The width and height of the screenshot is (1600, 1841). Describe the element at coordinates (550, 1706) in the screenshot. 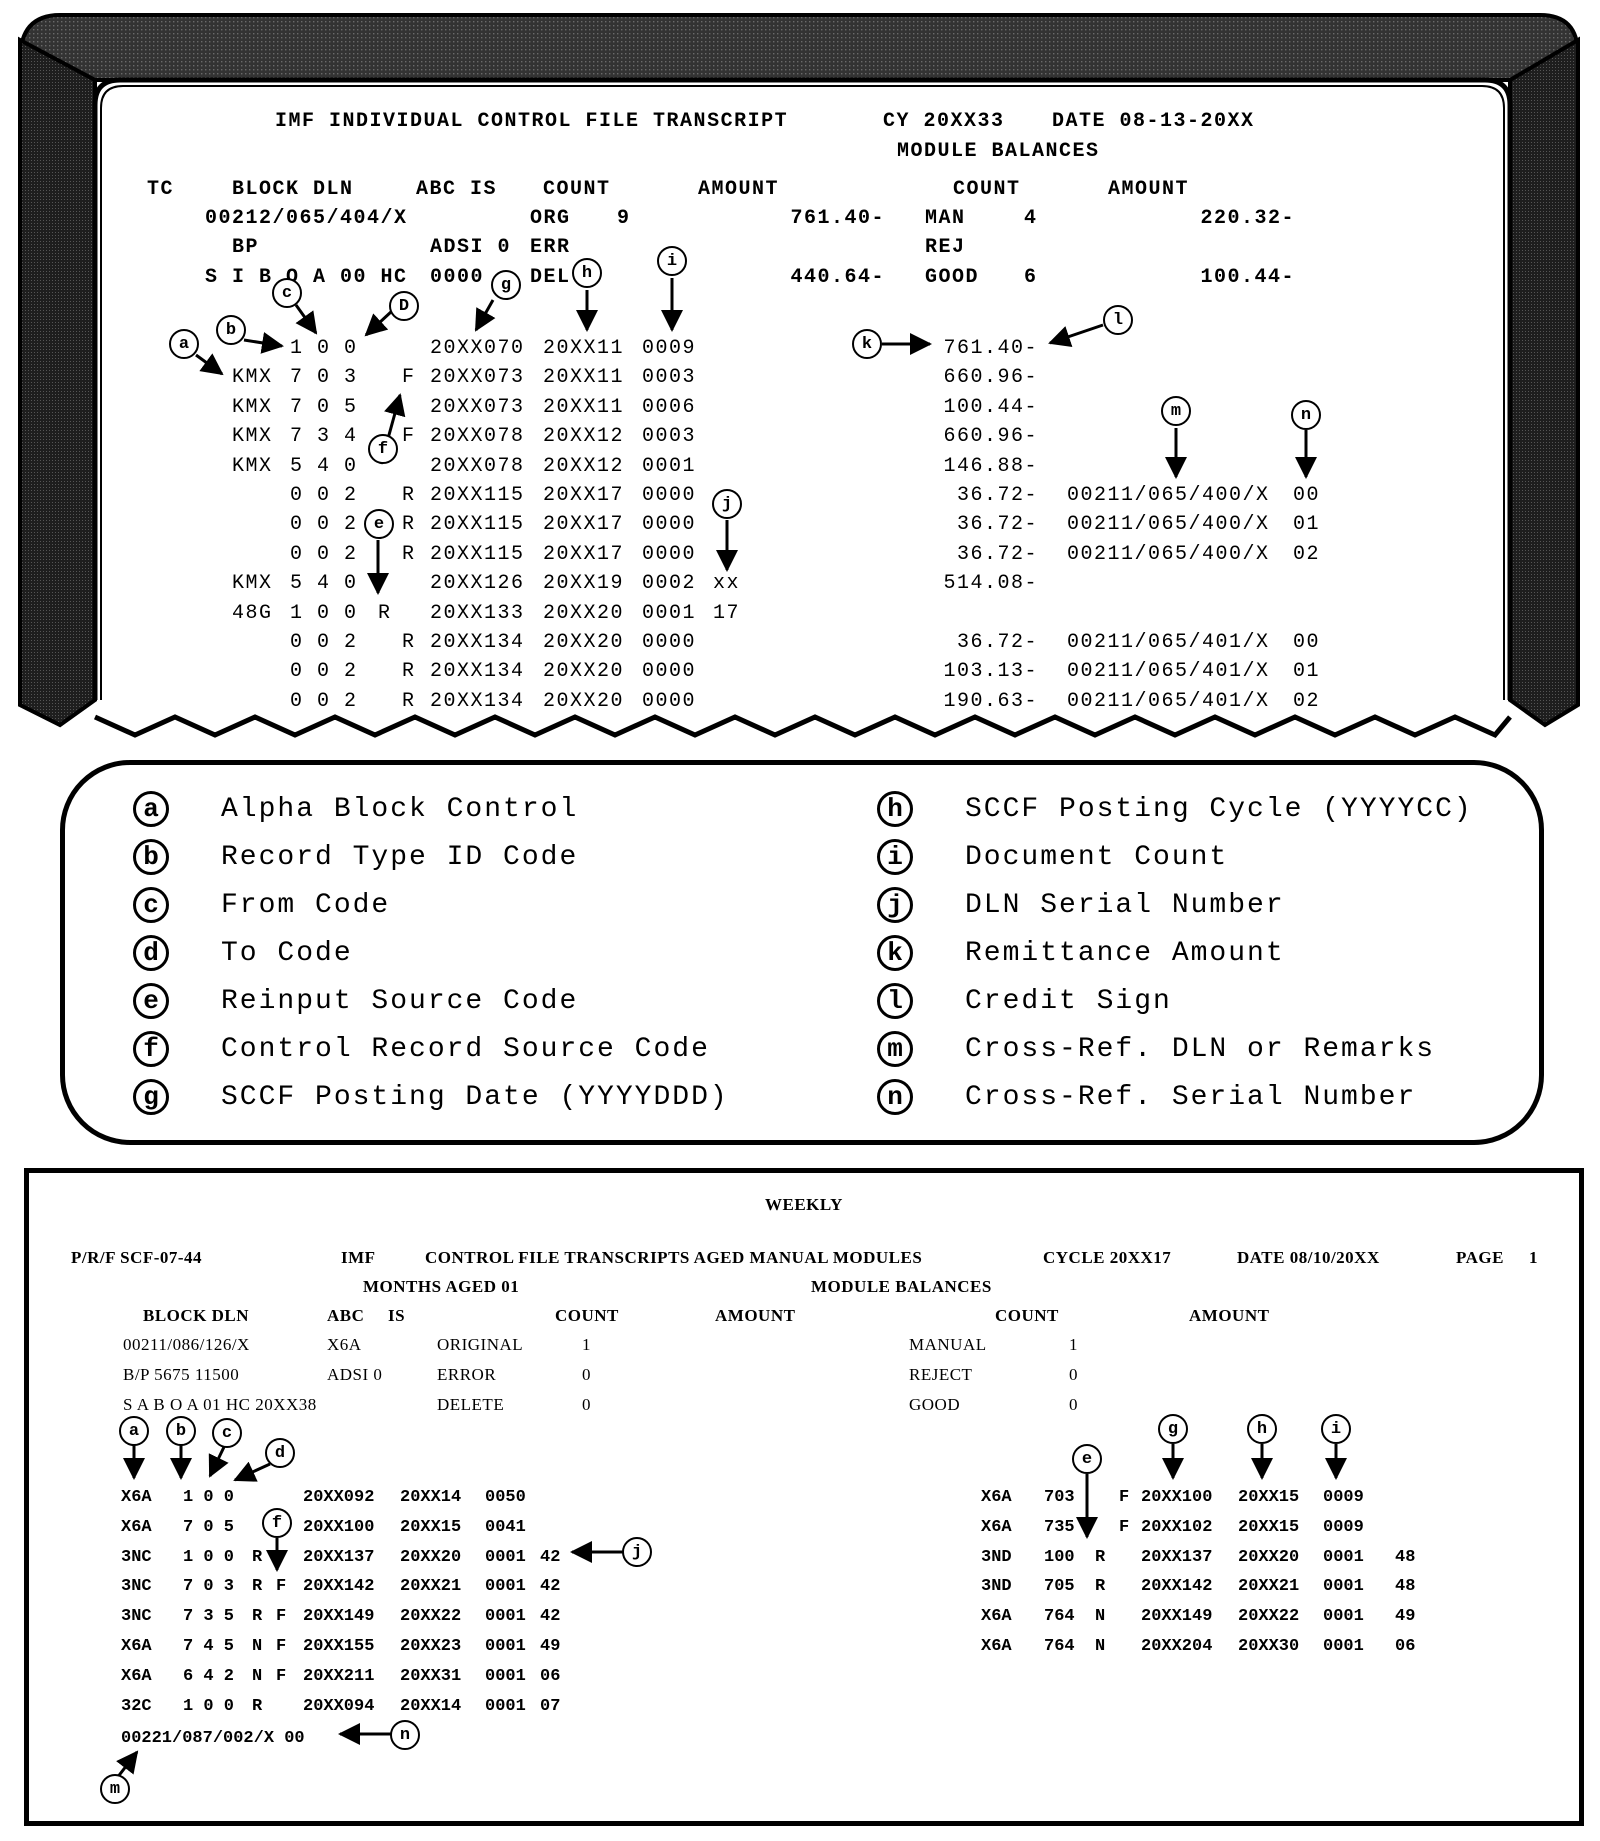

I see `row-dln-serial: 07` at that location.